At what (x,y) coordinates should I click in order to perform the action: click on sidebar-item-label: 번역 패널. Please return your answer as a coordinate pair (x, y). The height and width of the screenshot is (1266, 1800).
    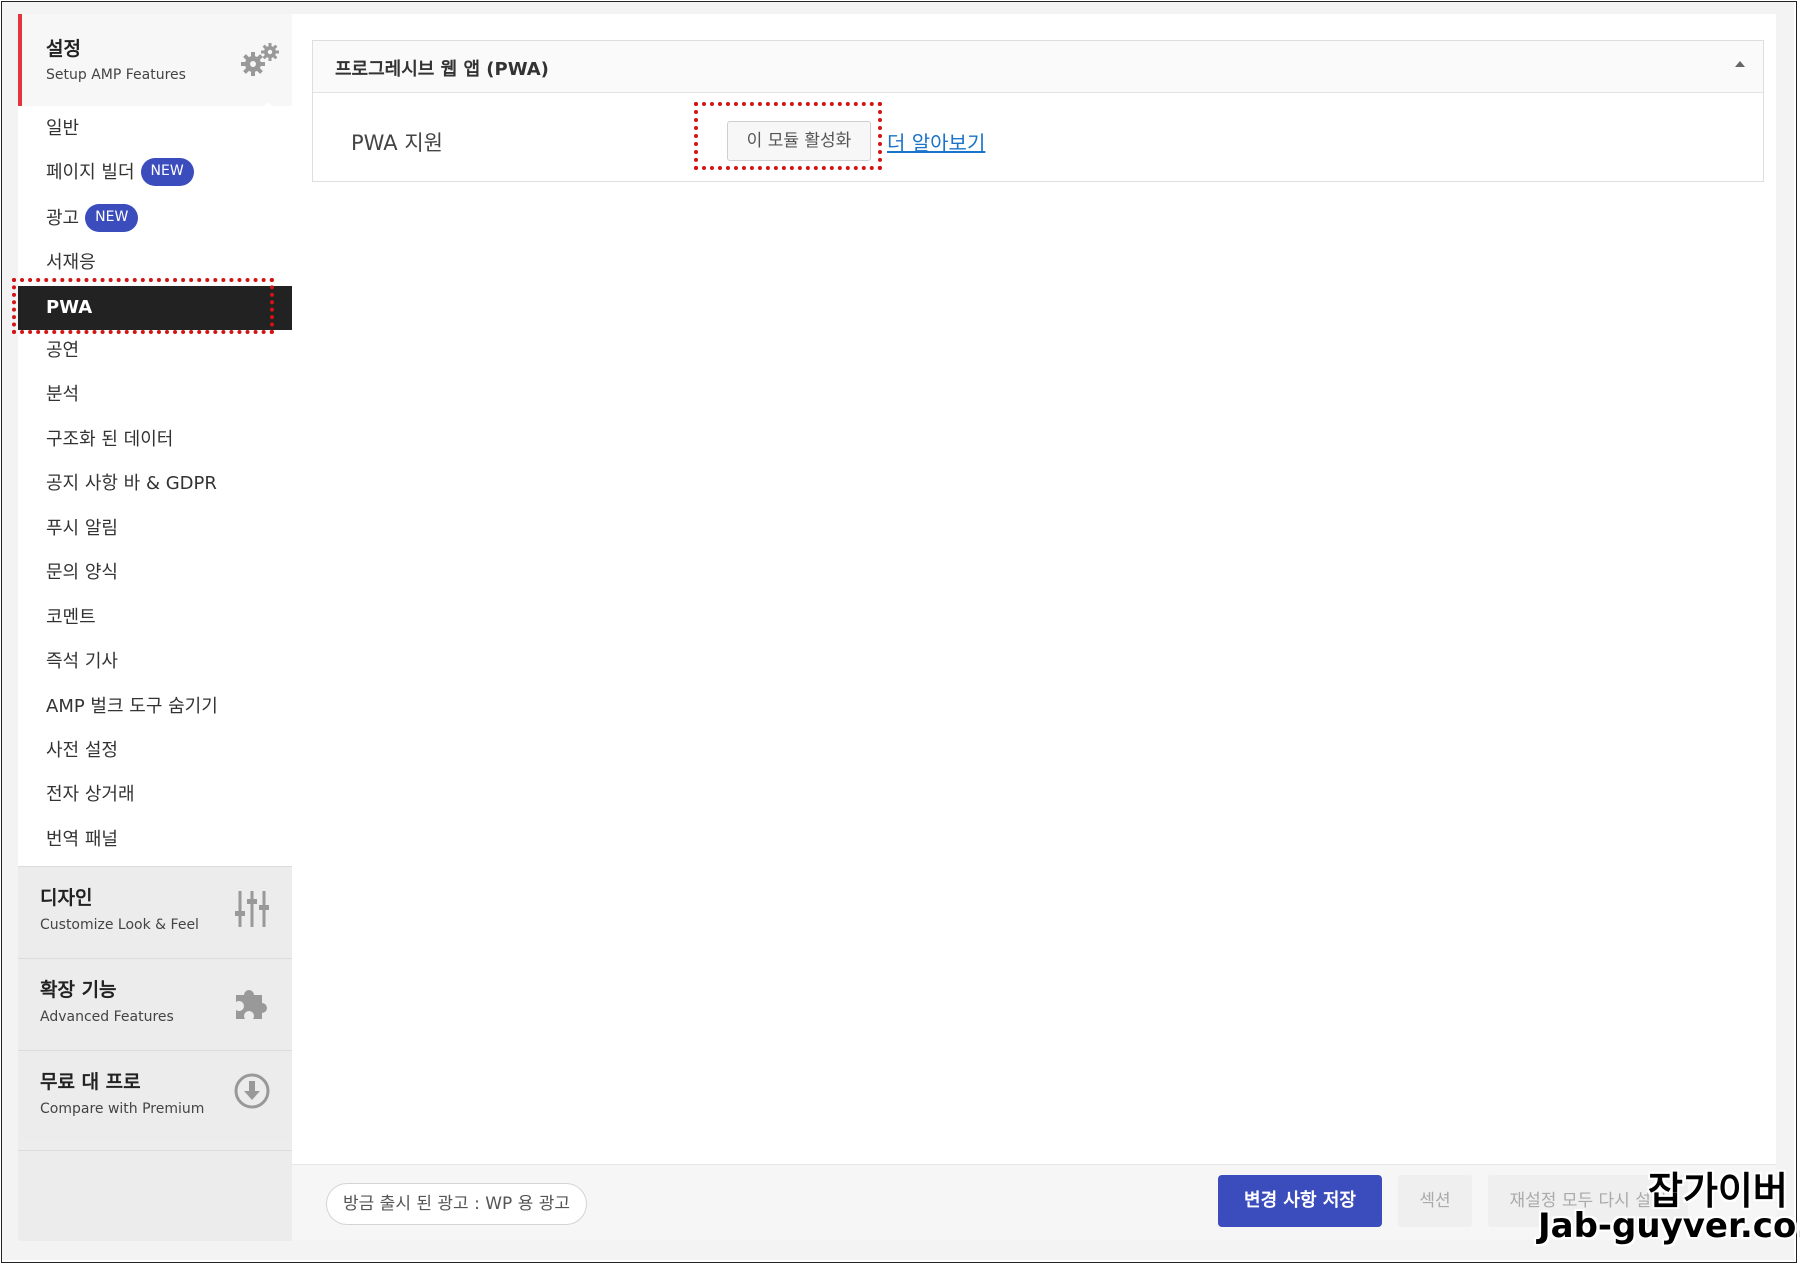
    Looking at the image, I should click on (82, 839).